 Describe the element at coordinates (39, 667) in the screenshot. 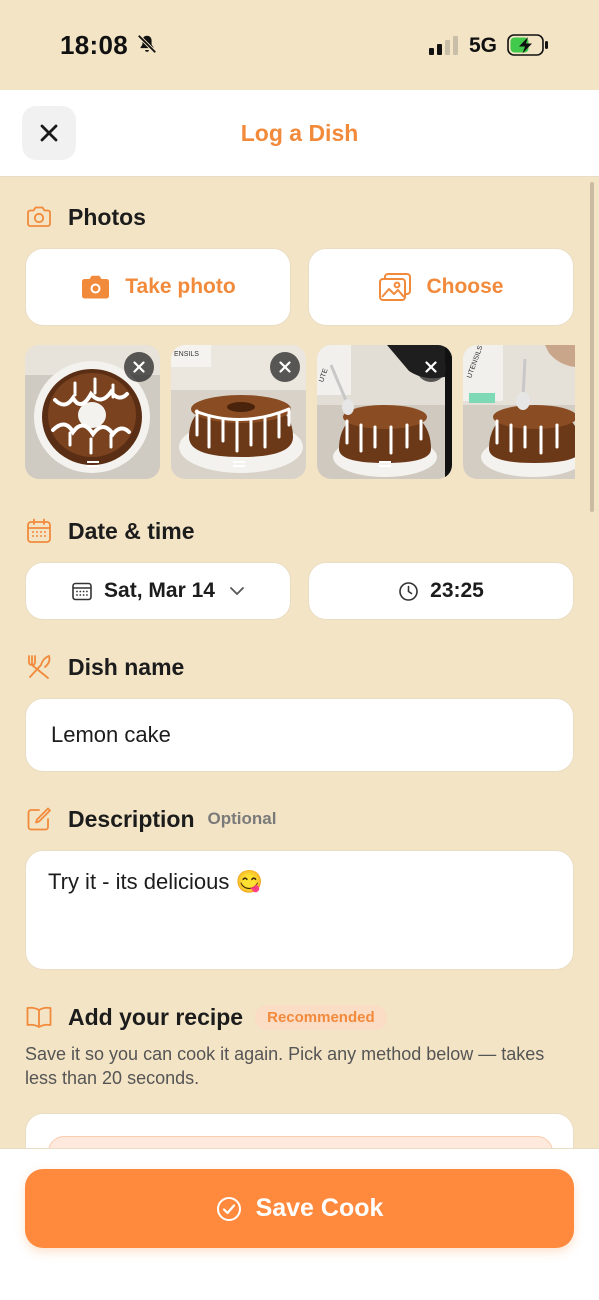

I see `utensils-icon` at that location.